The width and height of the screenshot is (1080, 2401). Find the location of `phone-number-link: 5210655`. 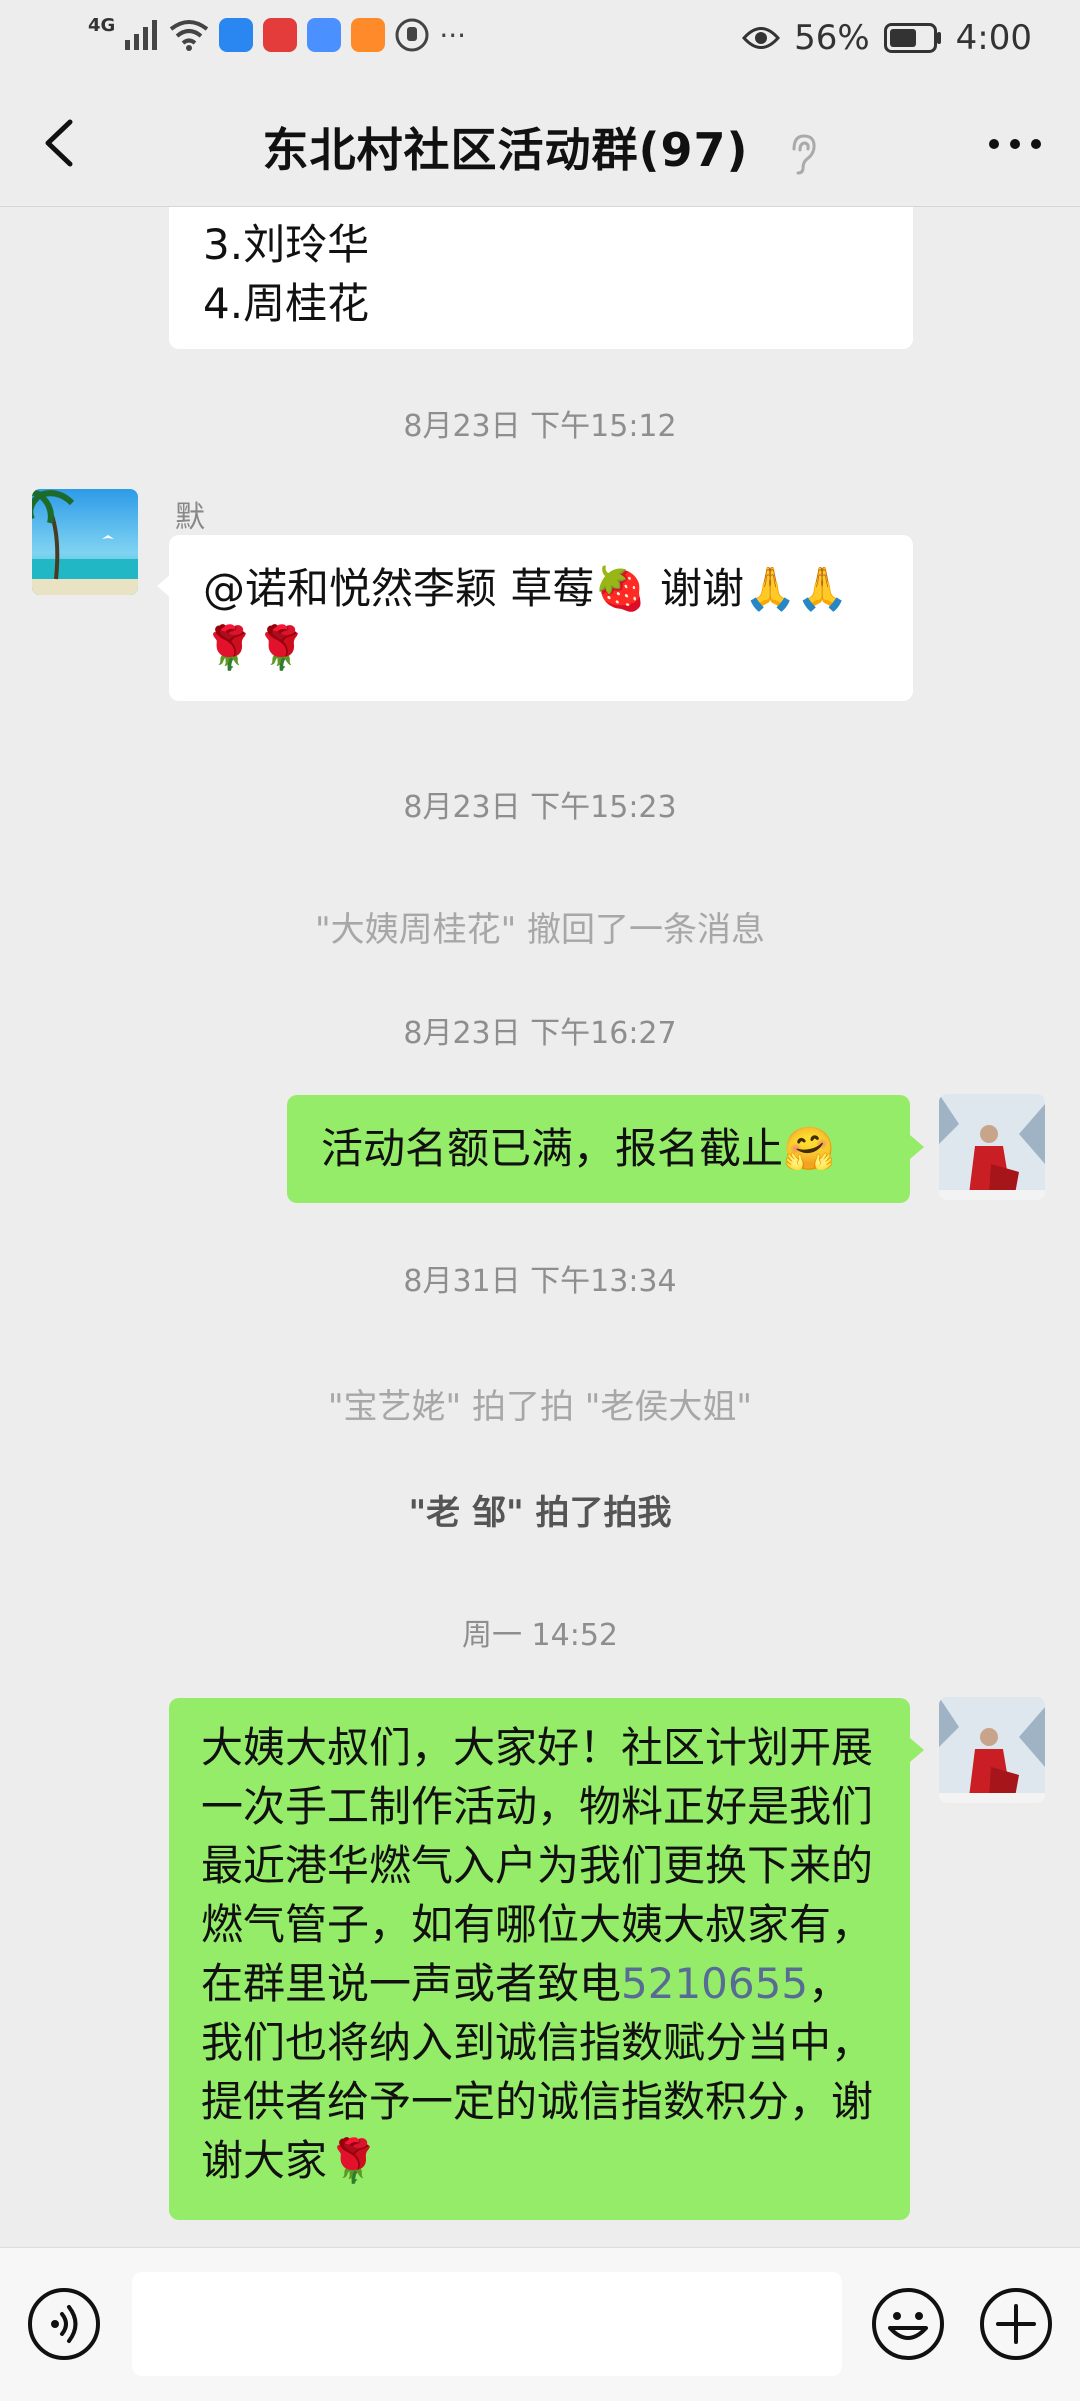

phone-number-link: 5210655 is located at coordinates (714, 1983).